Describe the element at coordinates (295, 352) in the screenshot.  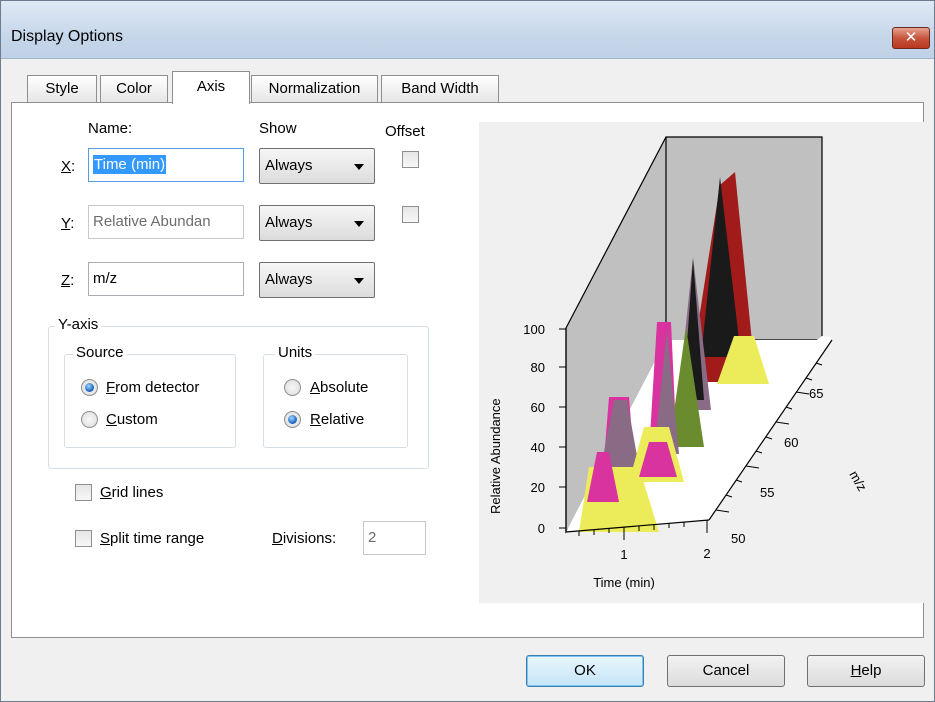
I see `units-group-title: Units` at that location.